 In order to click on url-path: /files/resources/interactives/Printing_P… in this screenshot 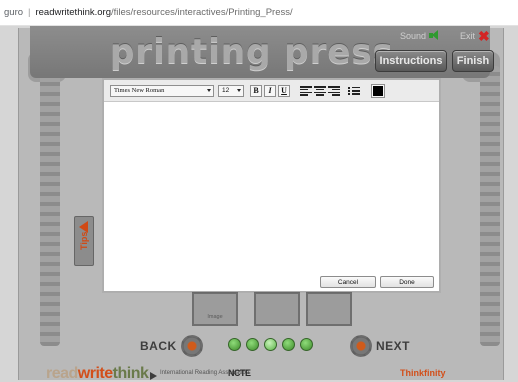, I will do `click(202, 12)`.